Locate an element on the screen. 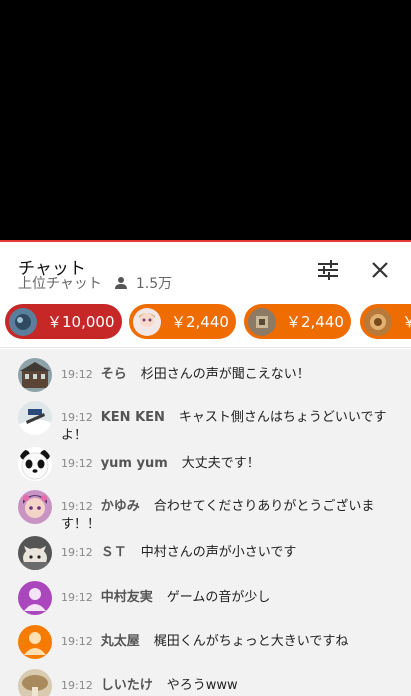  super-chat-chip: ￥10,000 is located at coordinates (63, 321).